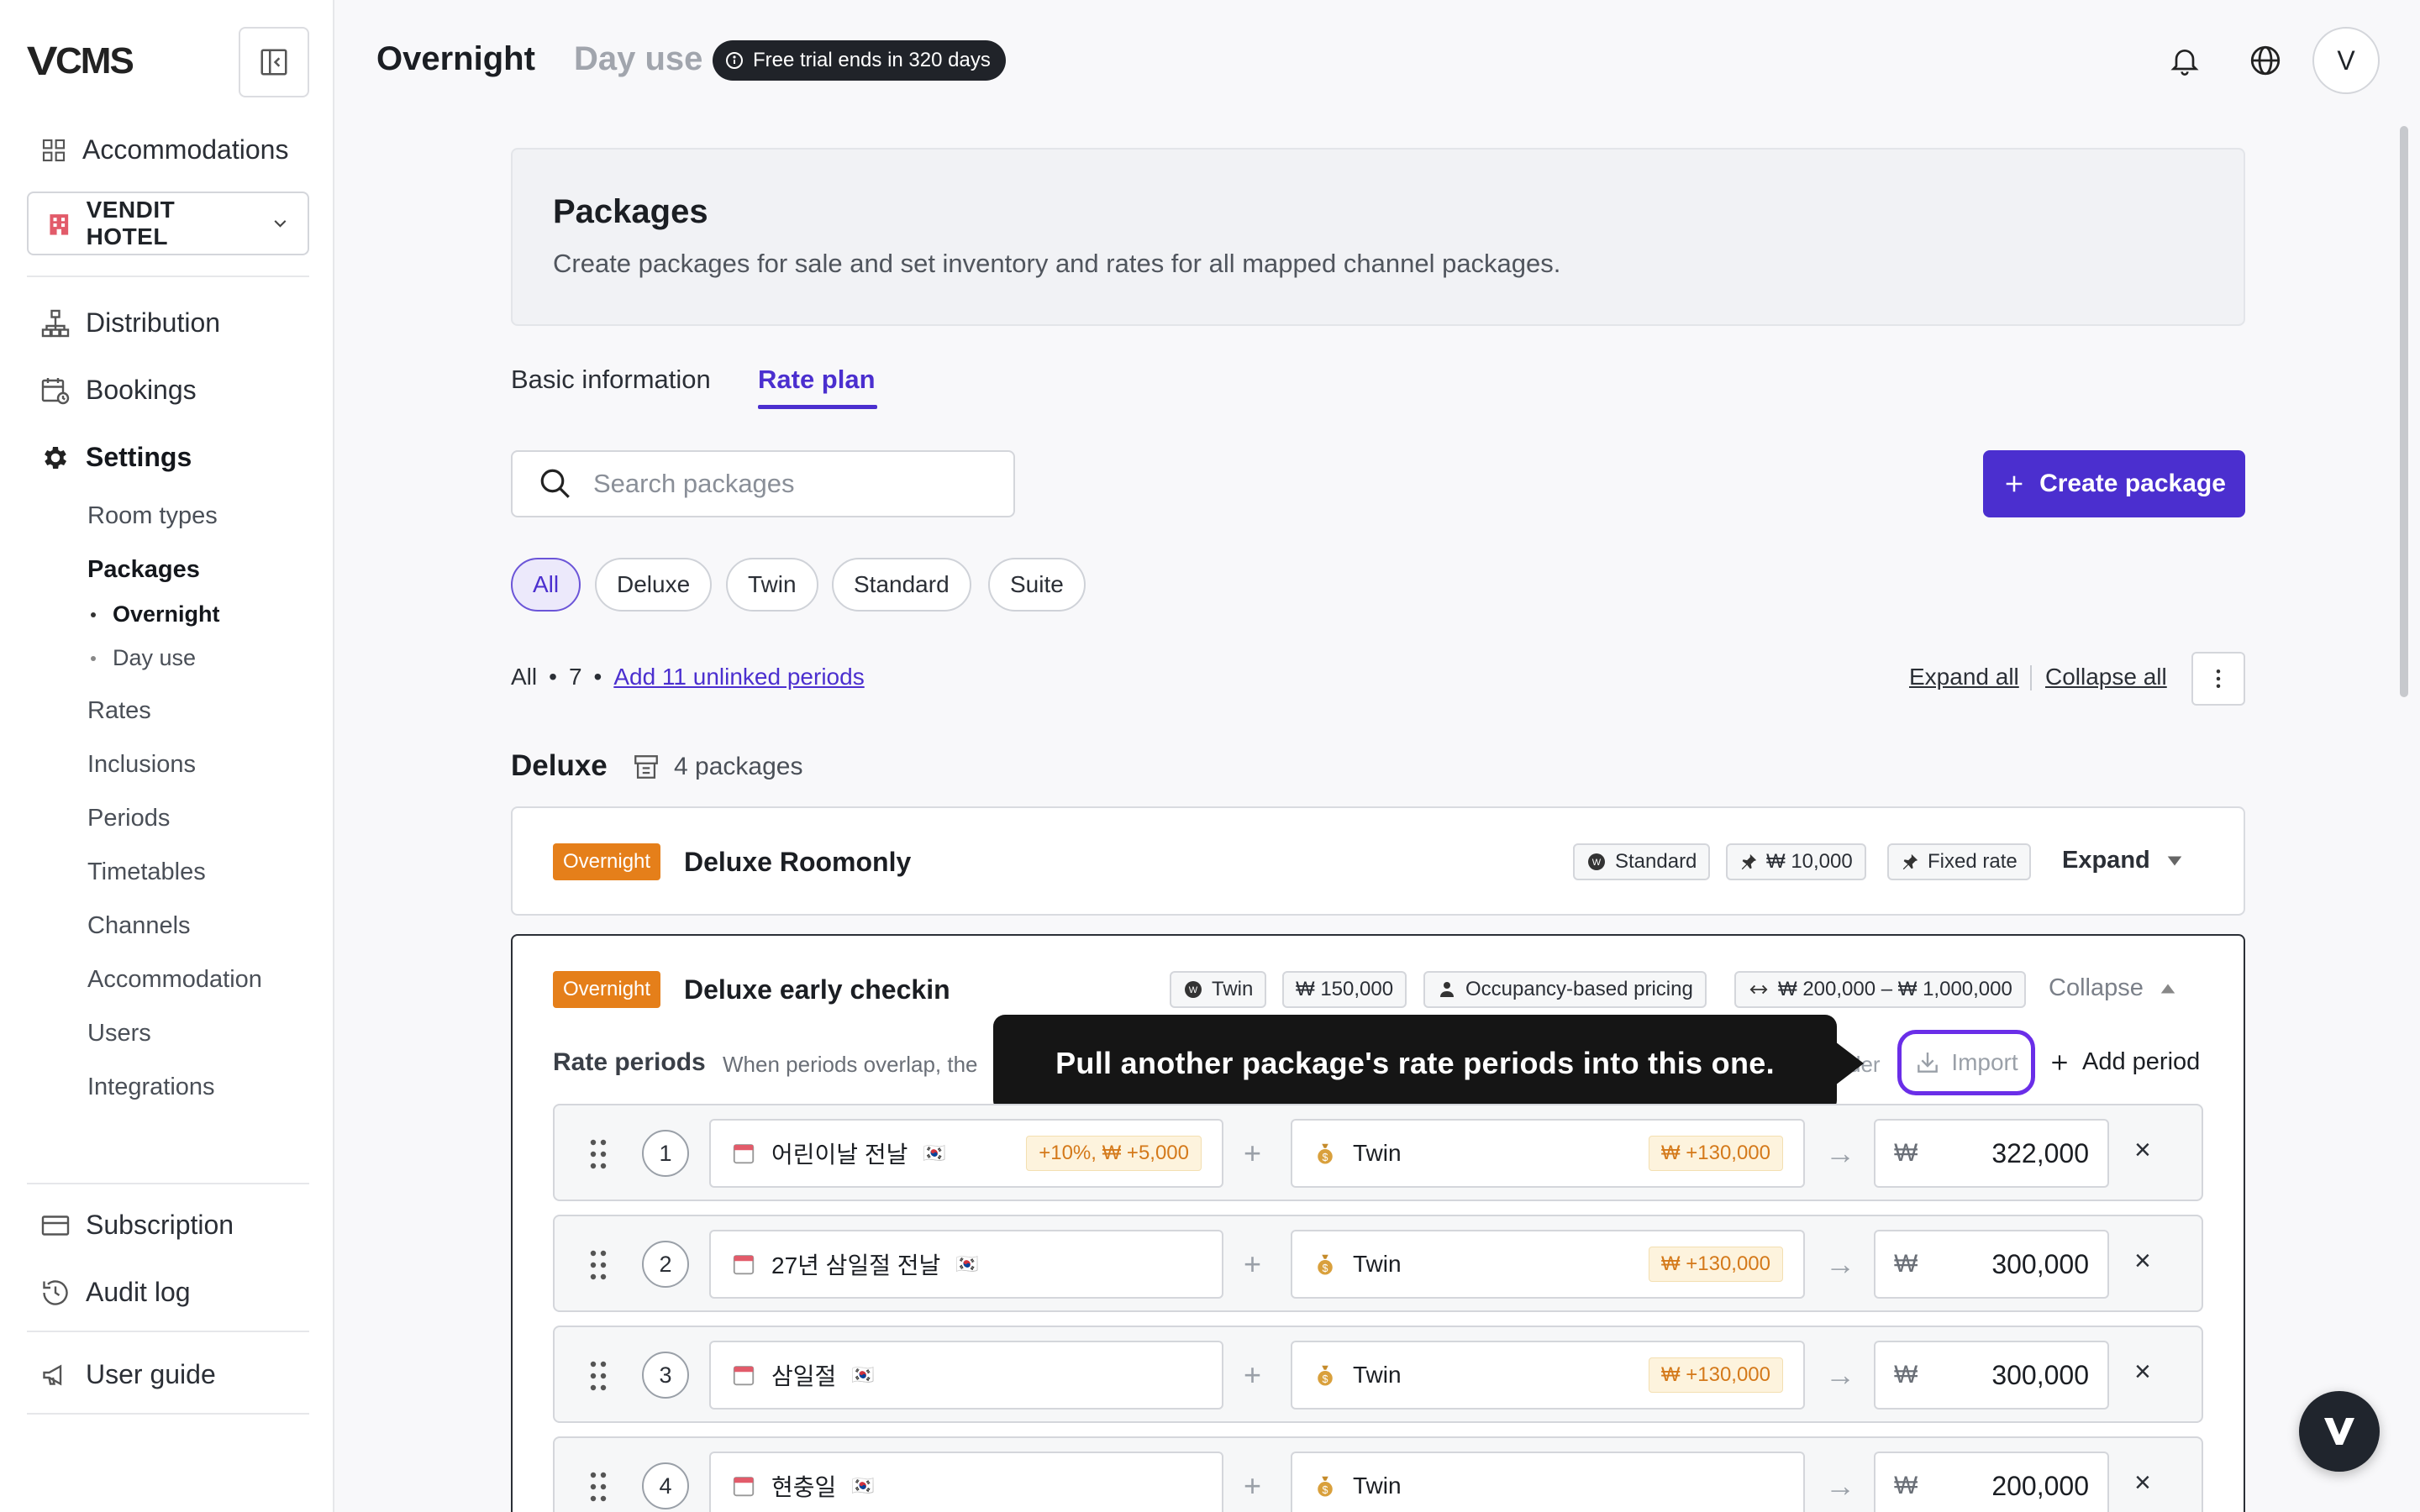  I want to click on nav-bookings: Bookings, so click(118, 390).